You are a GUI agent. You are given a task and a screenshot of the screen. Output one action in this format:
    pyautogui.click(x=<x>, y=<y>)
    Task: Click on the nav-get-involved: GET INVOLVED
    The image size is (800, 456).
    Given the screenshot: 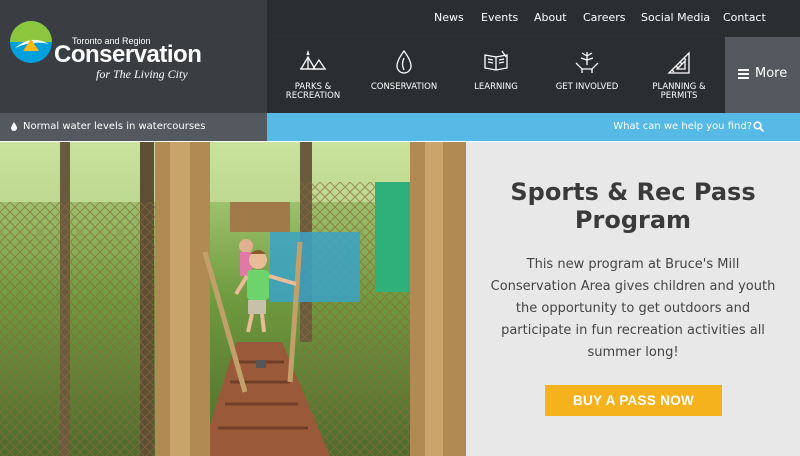 What is the action you would take?
    pyautogui.click(x=587, y=75)
    